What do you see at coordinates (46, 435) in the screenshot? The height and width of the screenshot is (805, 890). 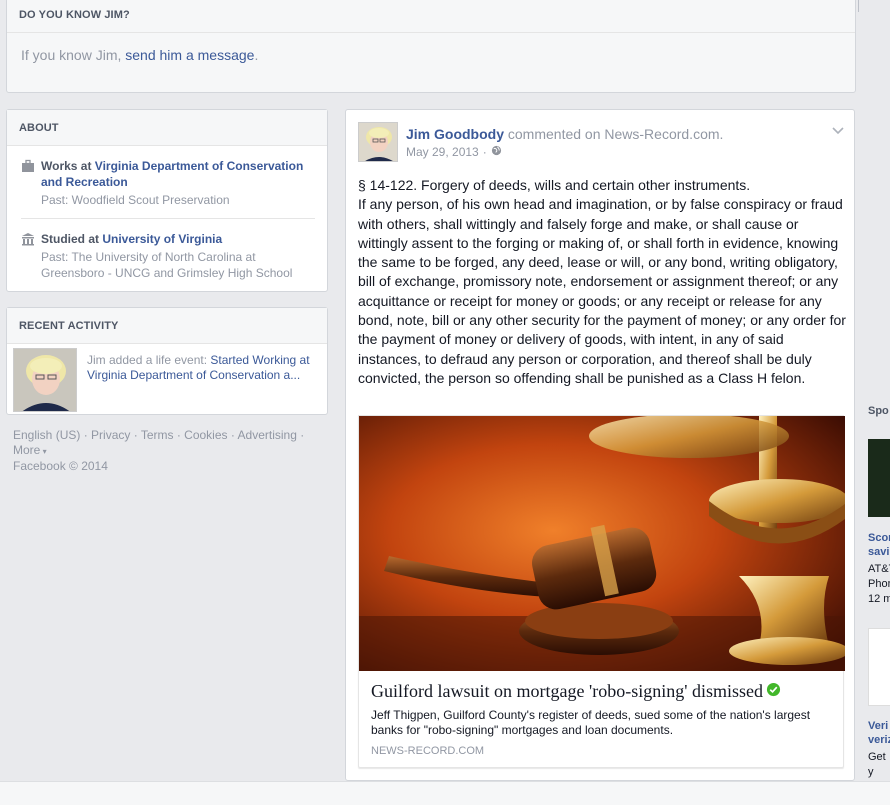 I see `footer-language: English (US)` at bounding box center [46, 435].